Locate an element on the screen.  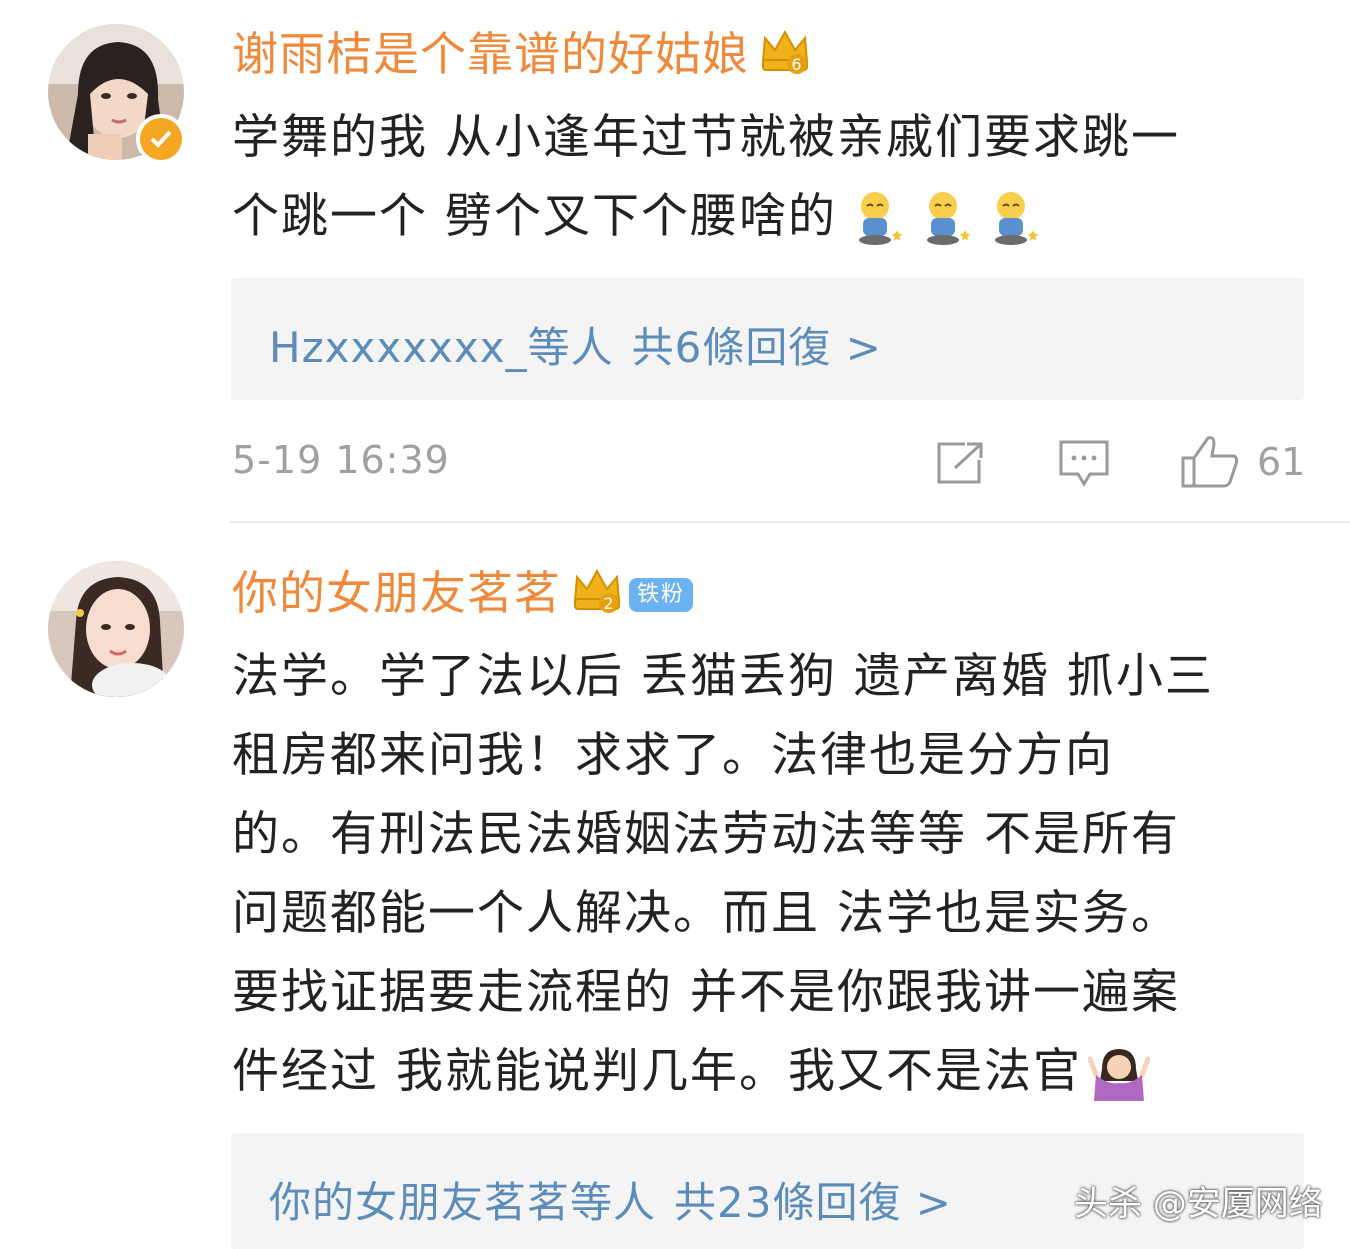
like-count: 61 is located at coordinates (1281, 462).